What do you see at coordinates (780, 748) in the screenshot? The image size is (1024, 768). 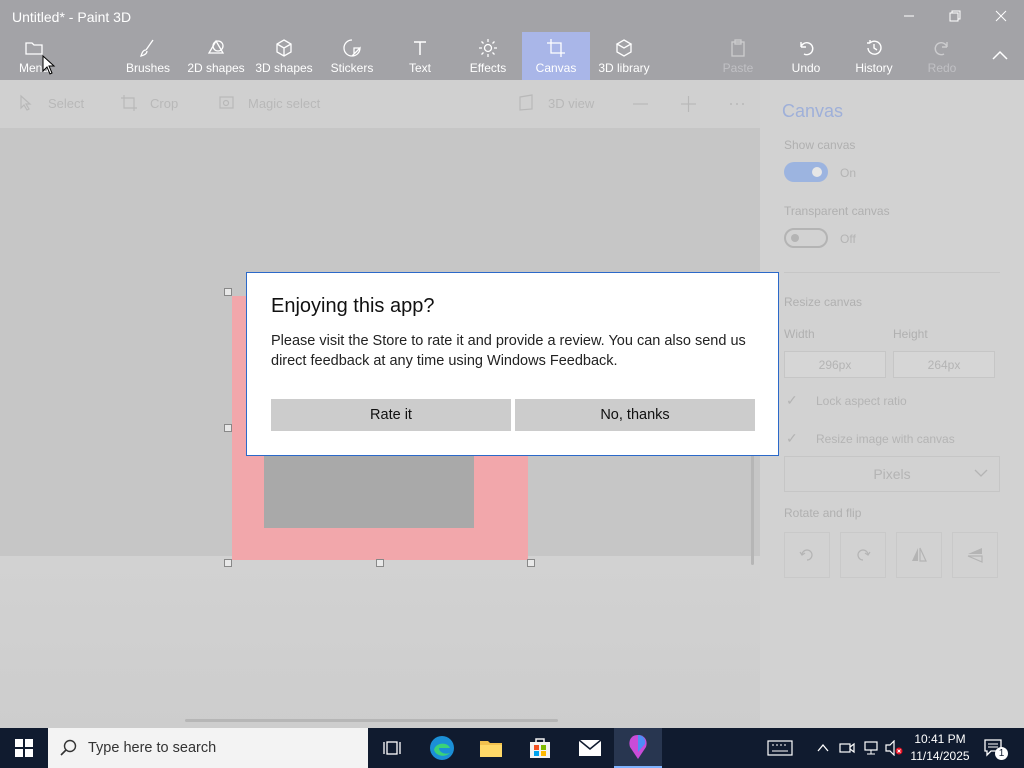 I see `input-indicator-button` at bounding box center [780, 748].